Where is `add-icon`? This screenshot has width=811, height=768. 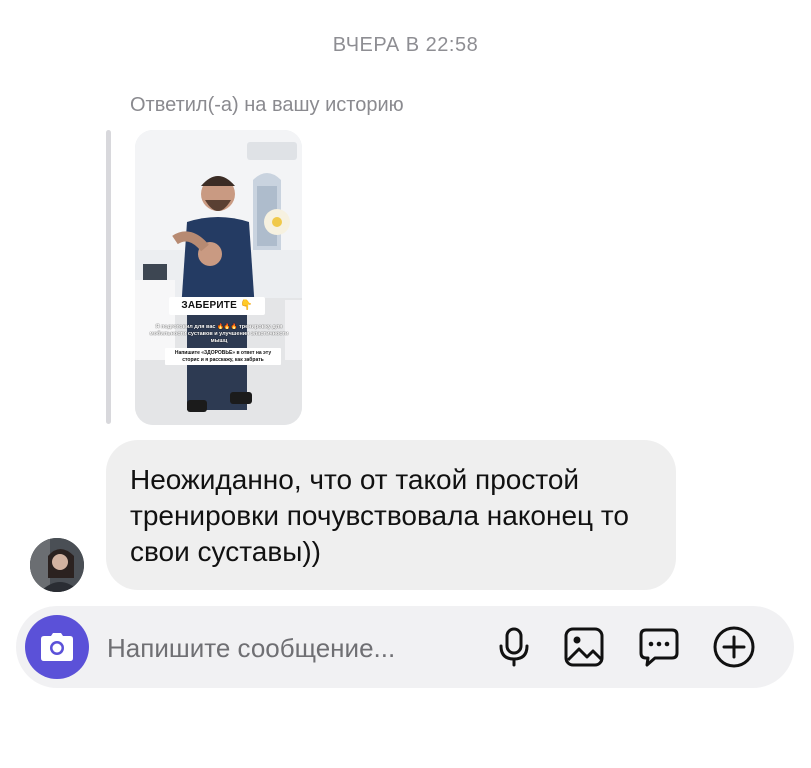 add-icon is located at coordinates (734, 647).